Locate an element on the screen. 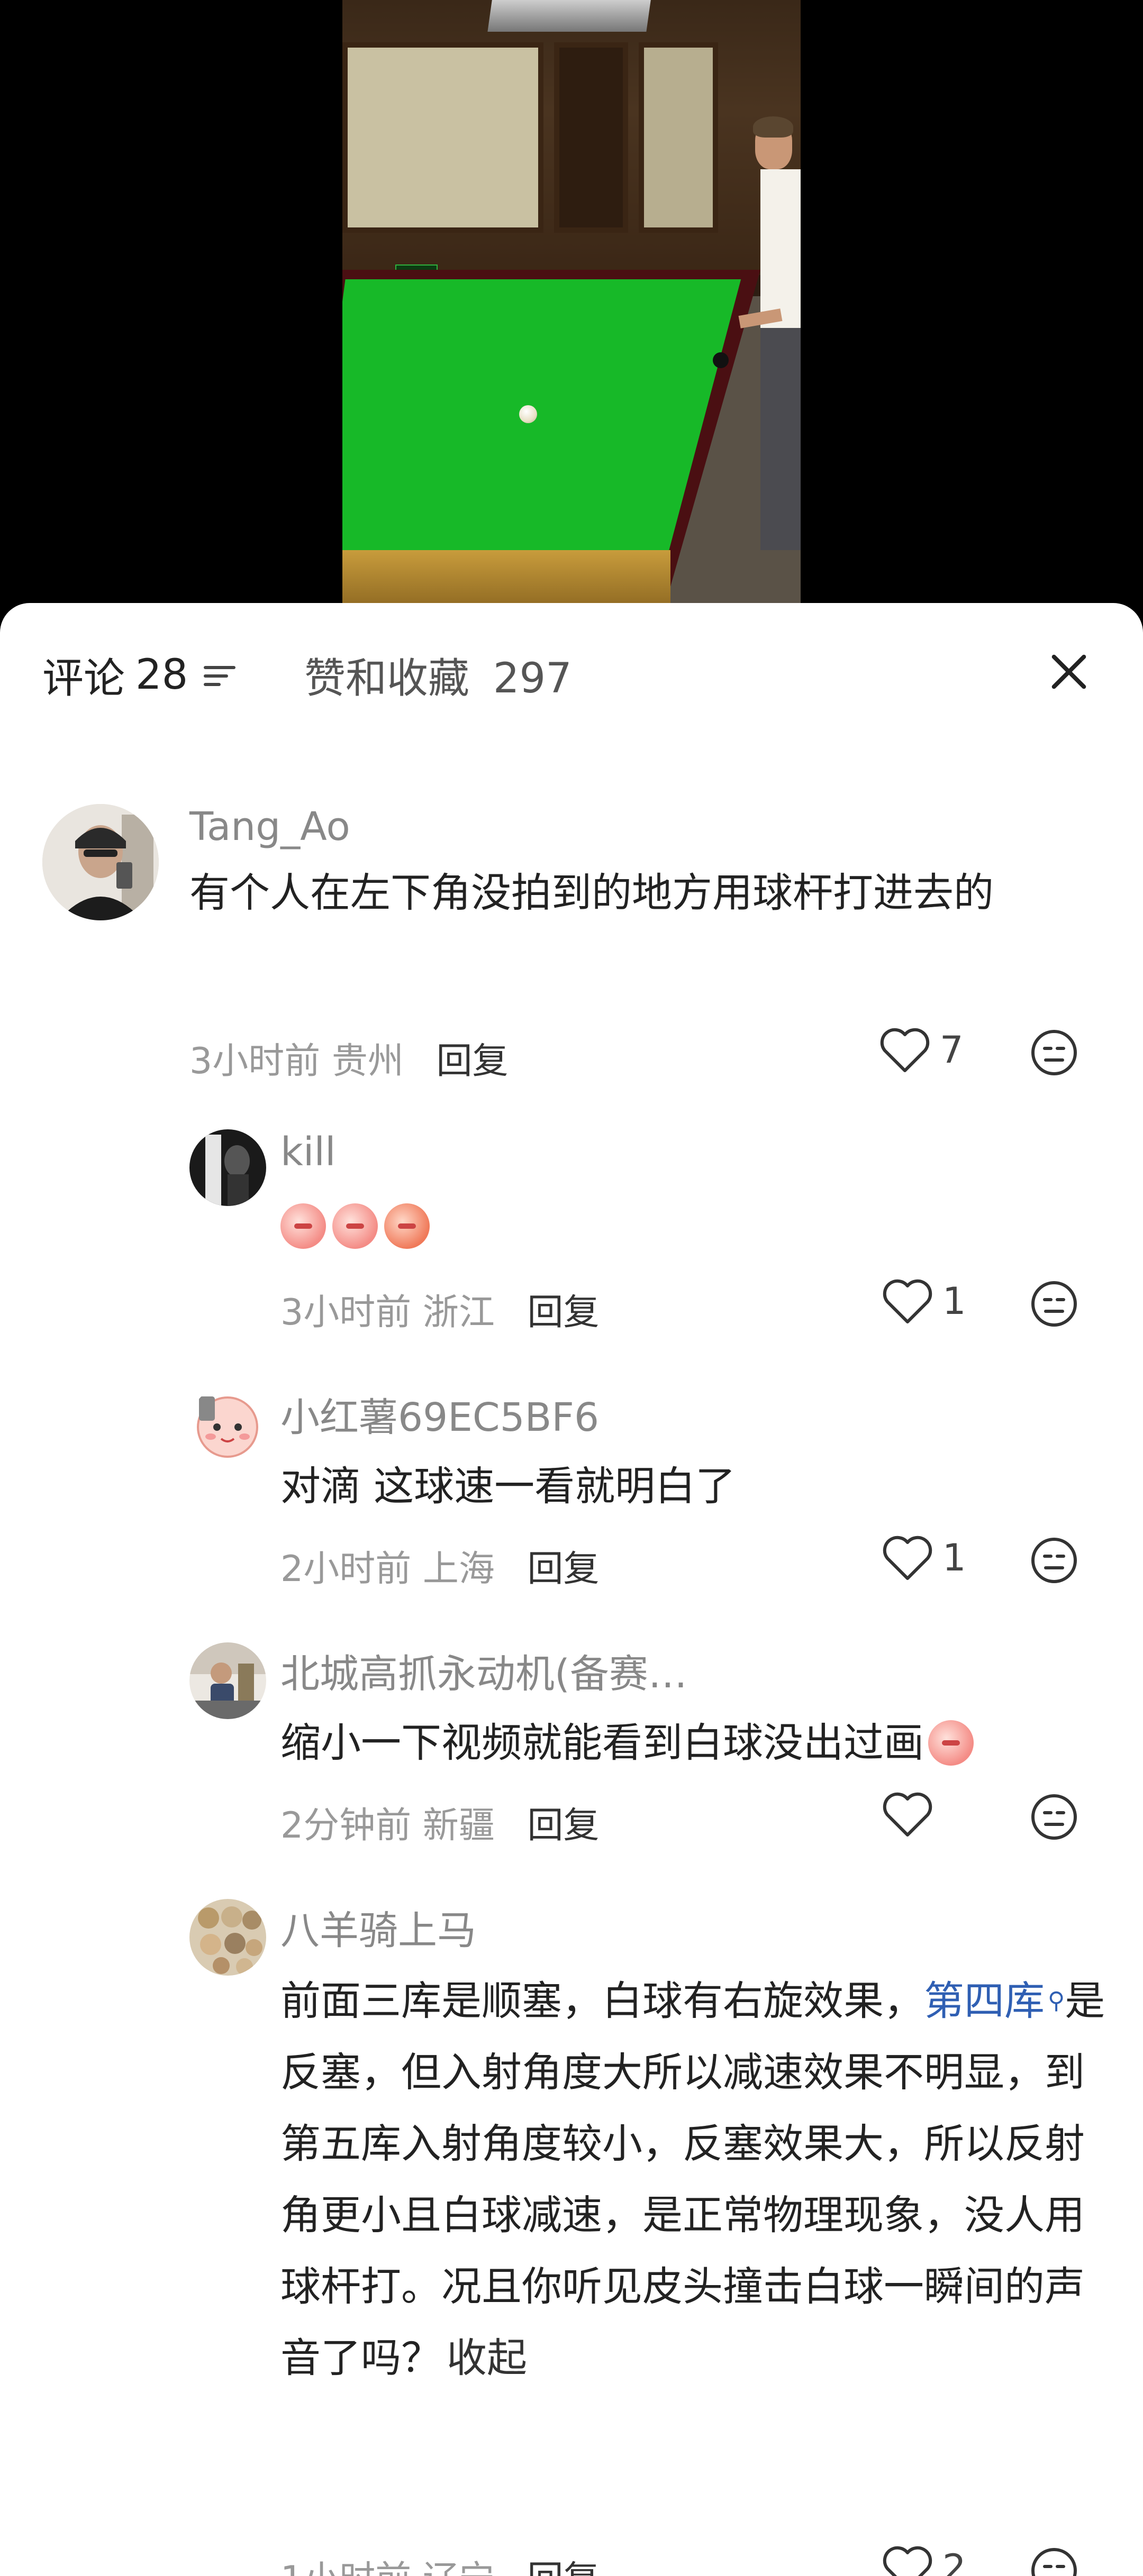  comment-meta: 3小时前 浙江 回复 is located at coordinates (440, 1309).